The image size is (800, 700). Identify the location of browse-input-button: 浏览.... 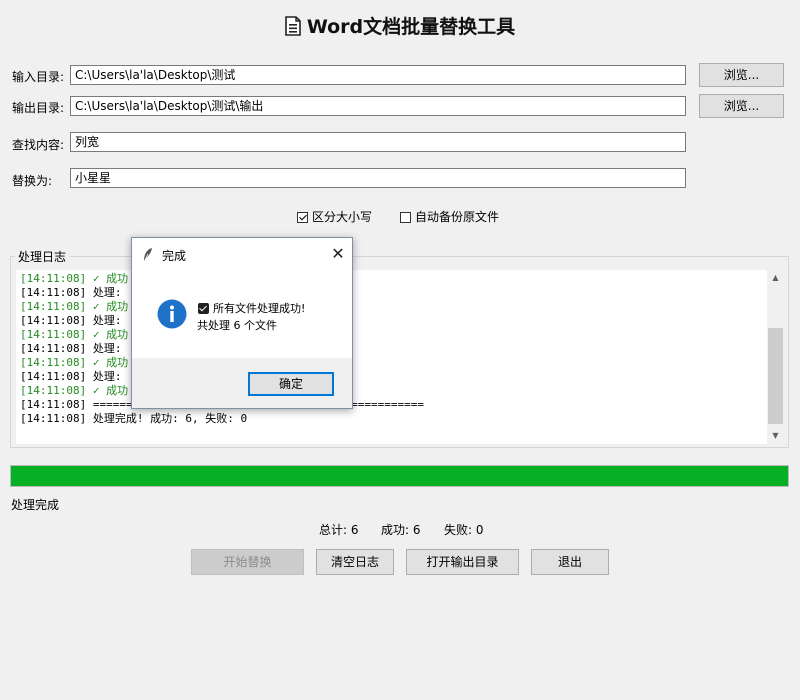
(741, 75).